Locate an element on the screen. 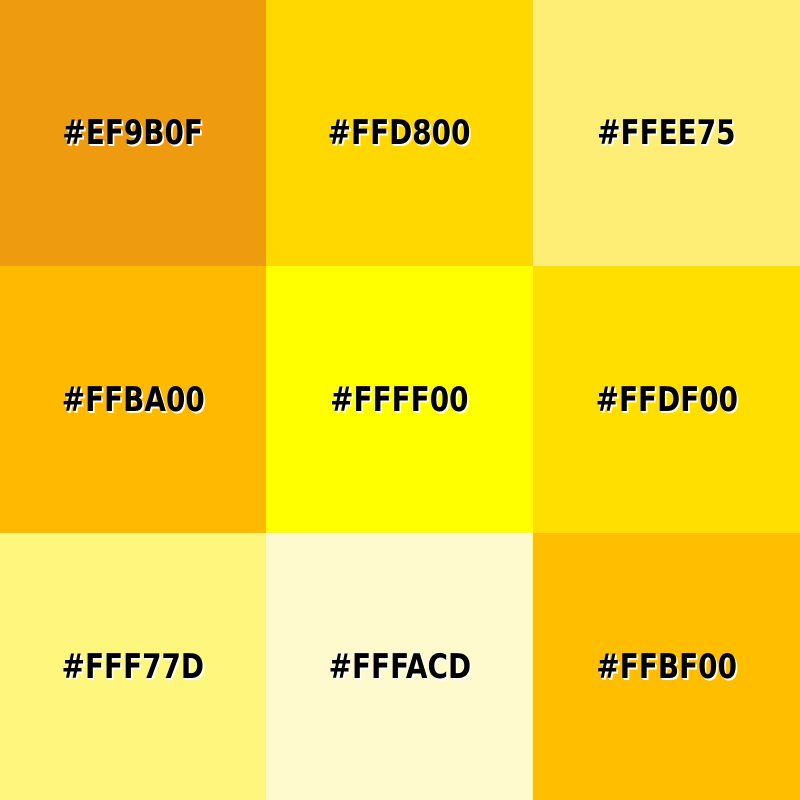  swatch-hex-label: #FFBF00 is located at coordinates (666, 666).